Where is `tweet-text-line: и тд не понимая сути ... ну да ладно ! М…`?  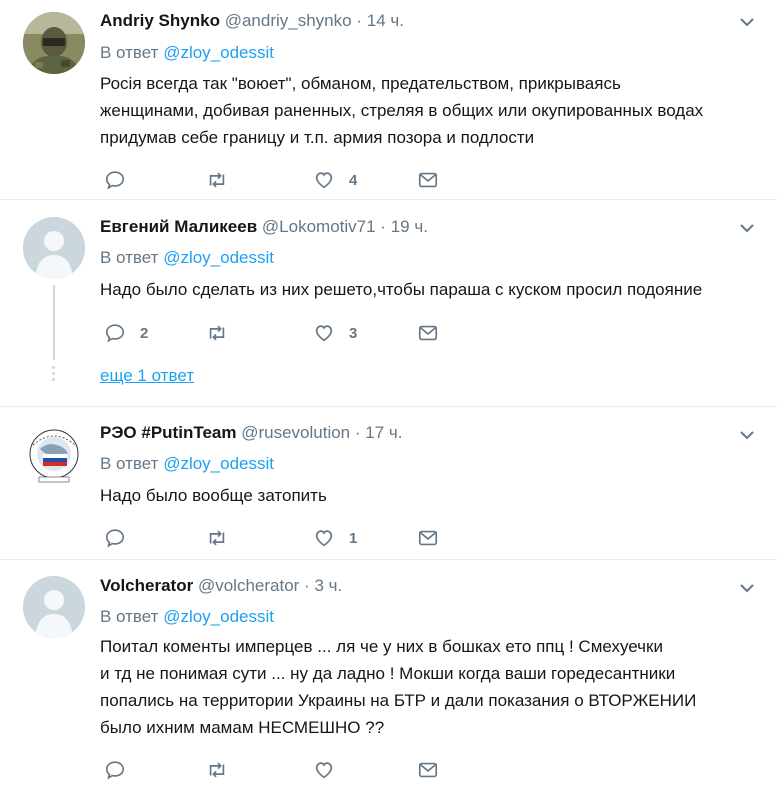
tweet-text-line: и тд не понимая сути ... ну да ладно ! М… is located at coordinates (388, 673).